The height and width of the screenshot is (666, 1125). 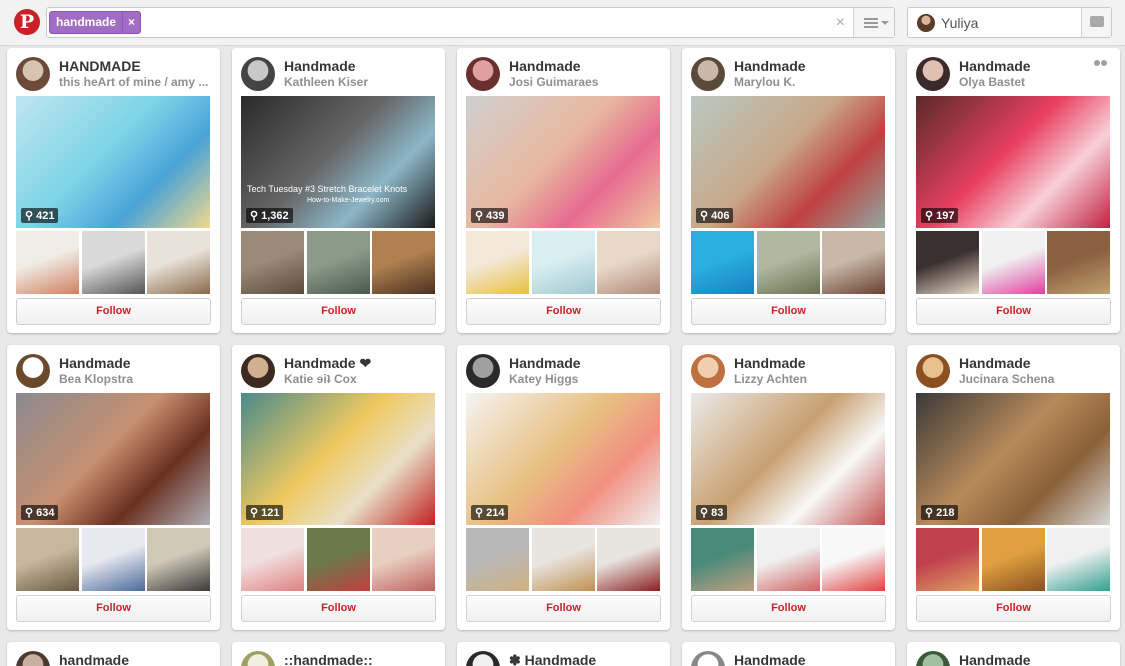 I want to click on board-card: handmade, so click(x=113, y=654).